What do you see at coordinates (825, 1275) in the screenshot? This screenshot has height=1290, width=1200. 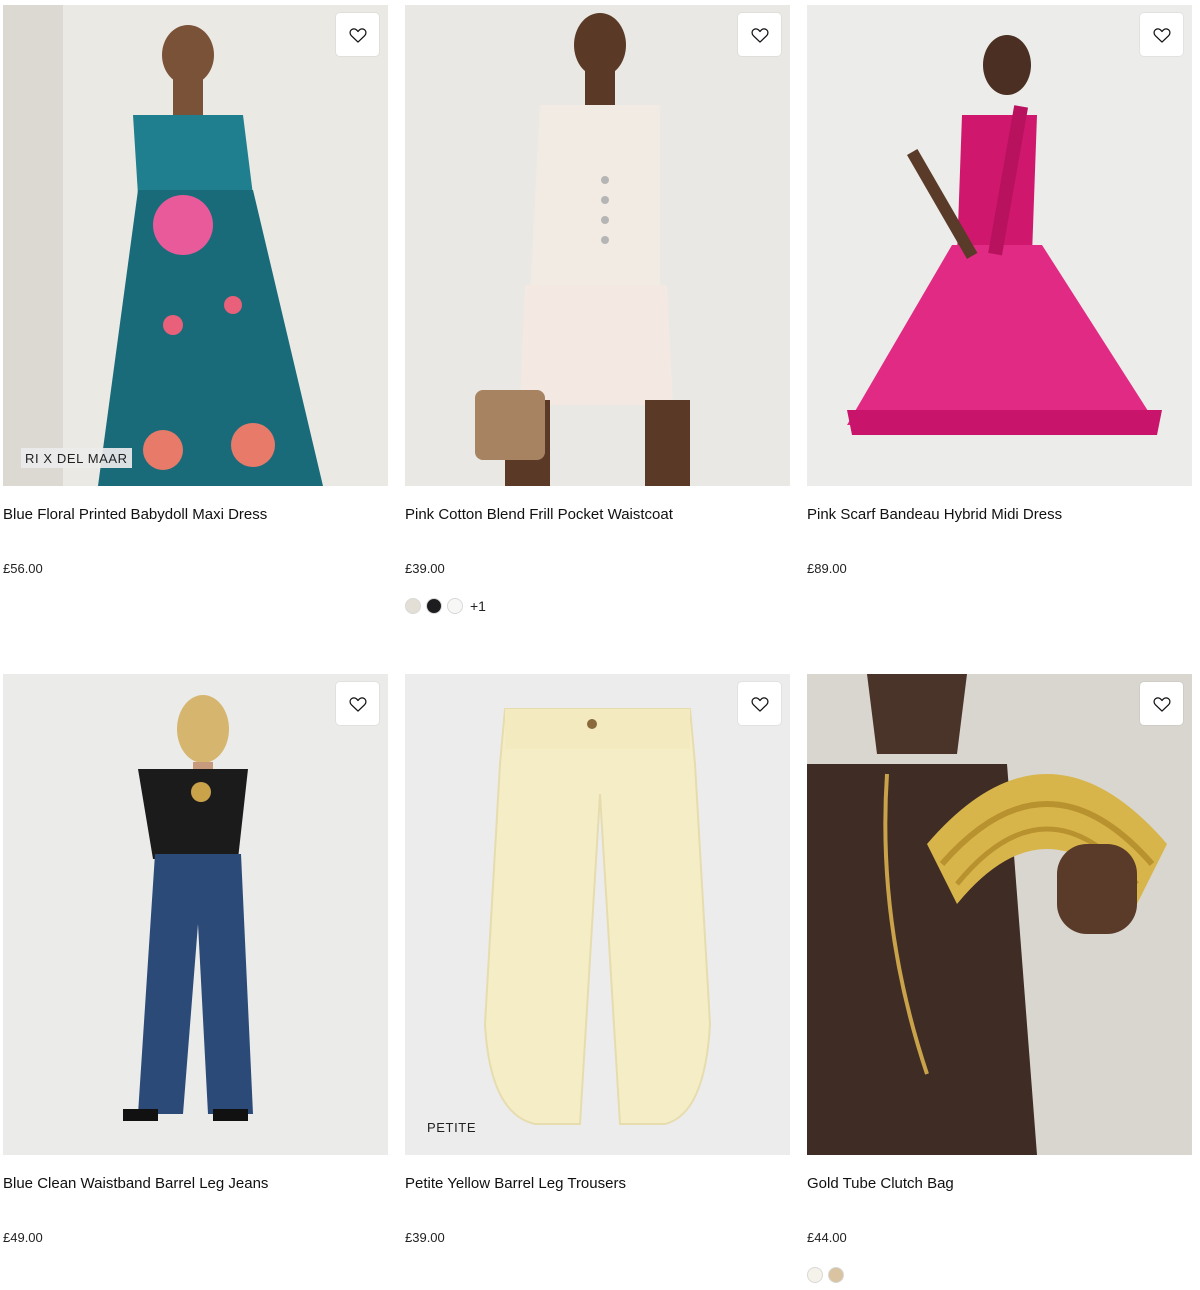 I see `color-swatches` at bounding box center [825, 1275].